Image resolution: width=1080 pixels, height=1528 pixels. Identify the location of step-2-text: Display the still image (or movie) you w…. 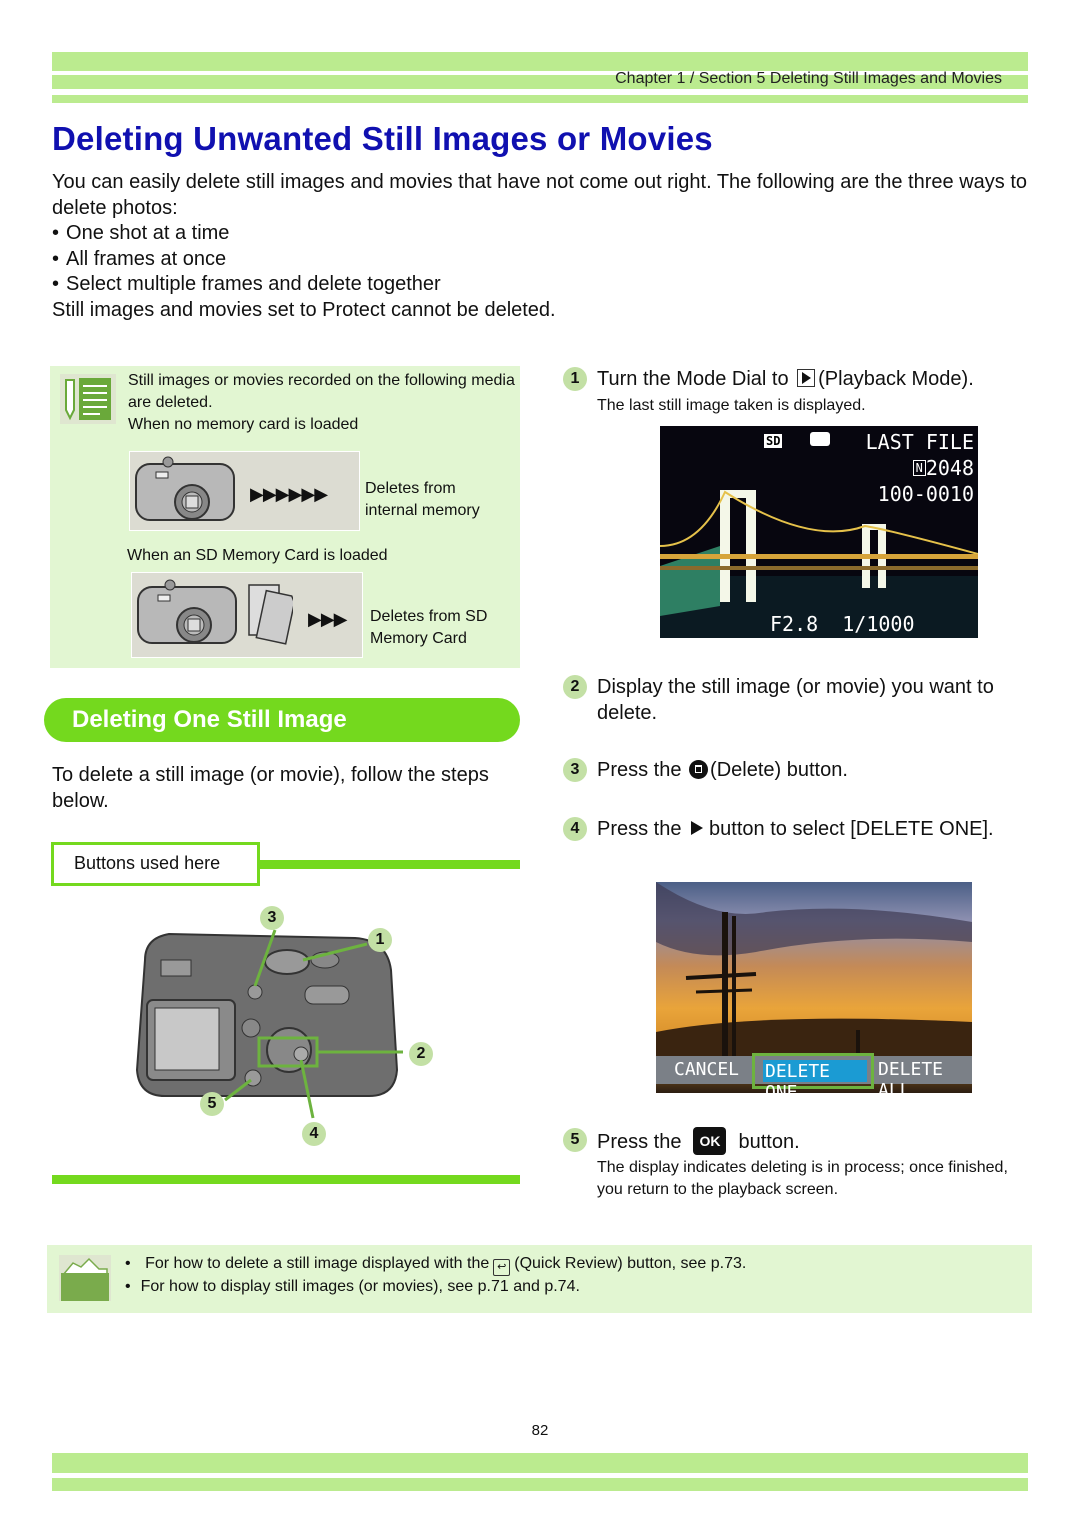
(795, 700).